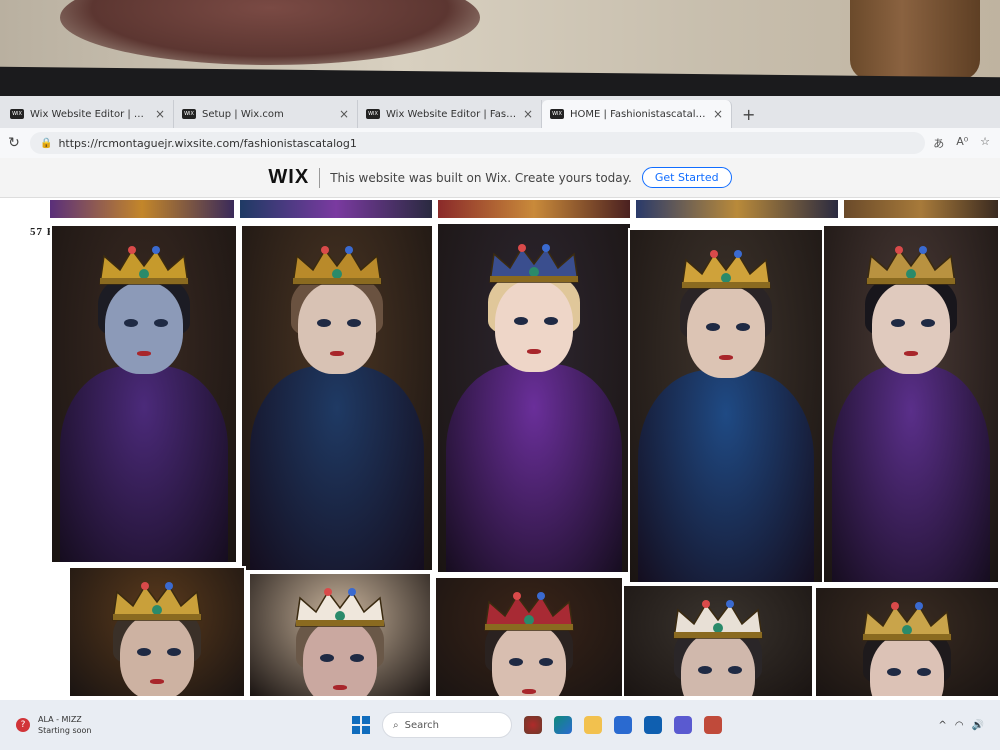 The height and width of the screenshot is (750, 1000). What do you see at coordinates (938, 143) in the screenshot?
I see `read-aloud-icon: あ` at bounding box center [938, 143].